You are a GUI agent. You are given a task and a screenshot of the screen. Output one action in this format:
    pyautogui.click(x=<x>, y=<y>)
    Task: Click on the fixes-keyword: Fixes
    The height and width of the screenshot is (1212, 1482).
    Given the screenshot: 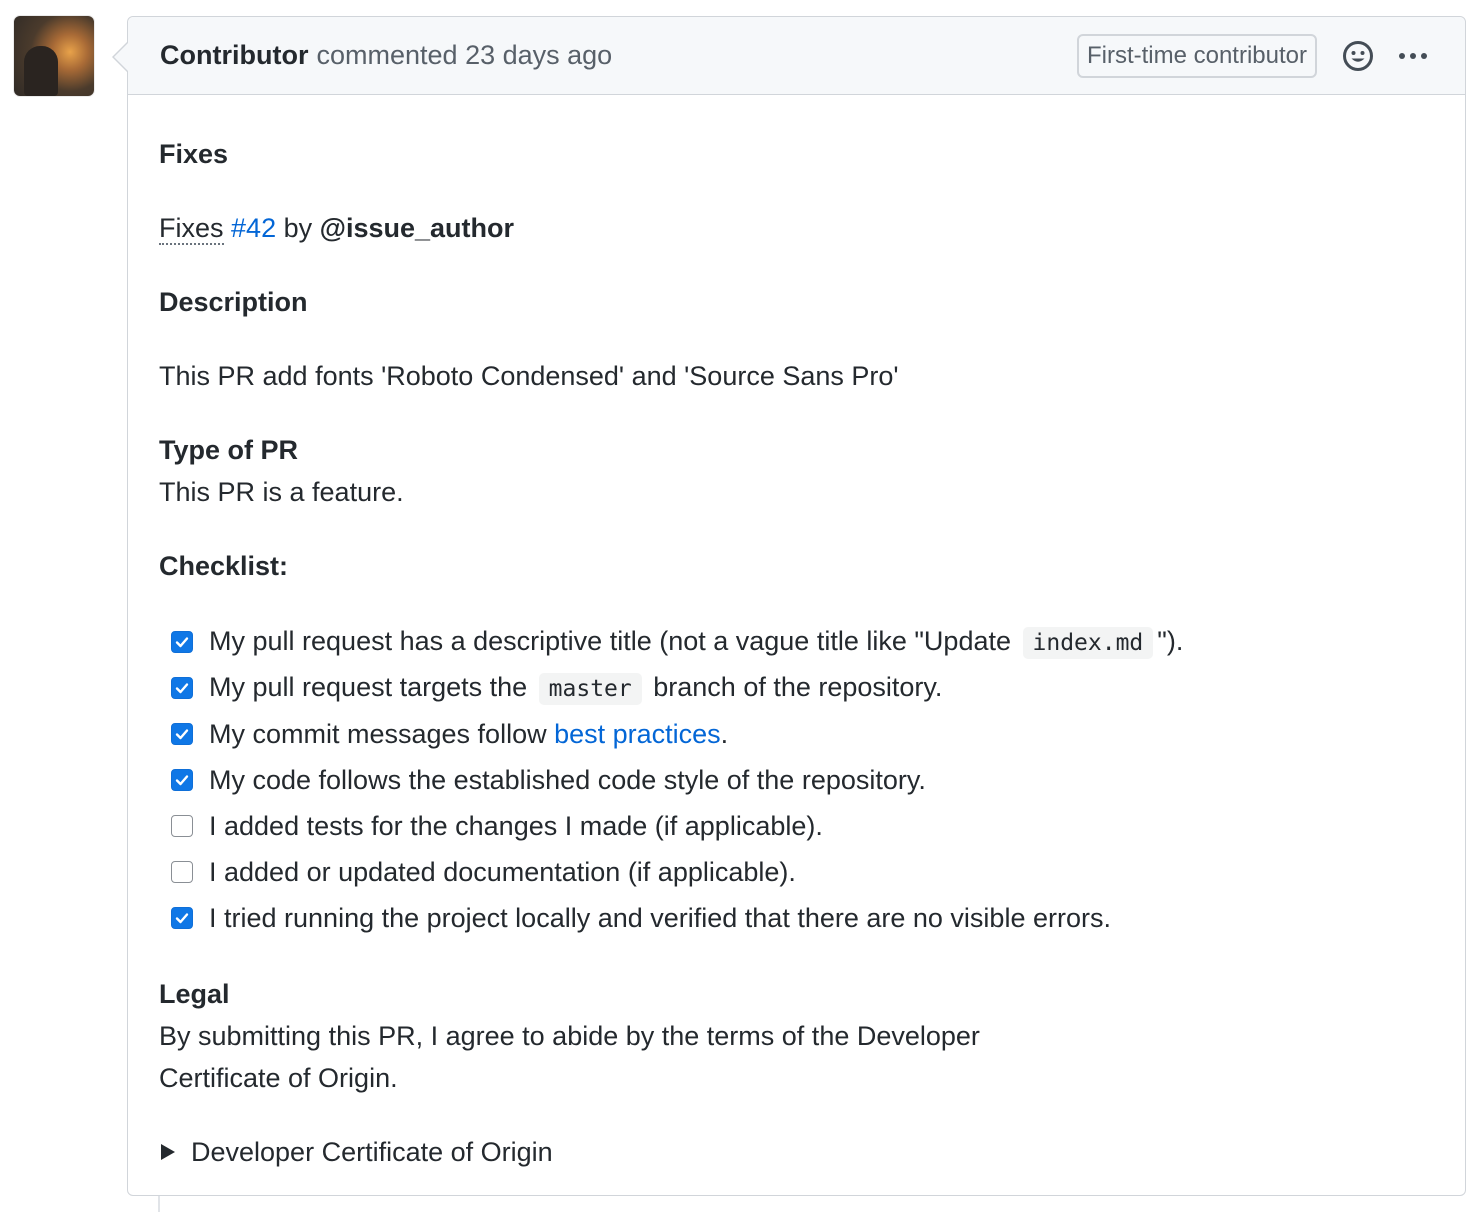 What is the action you would take?
    pyautogui.click(x=191, y=229)
    